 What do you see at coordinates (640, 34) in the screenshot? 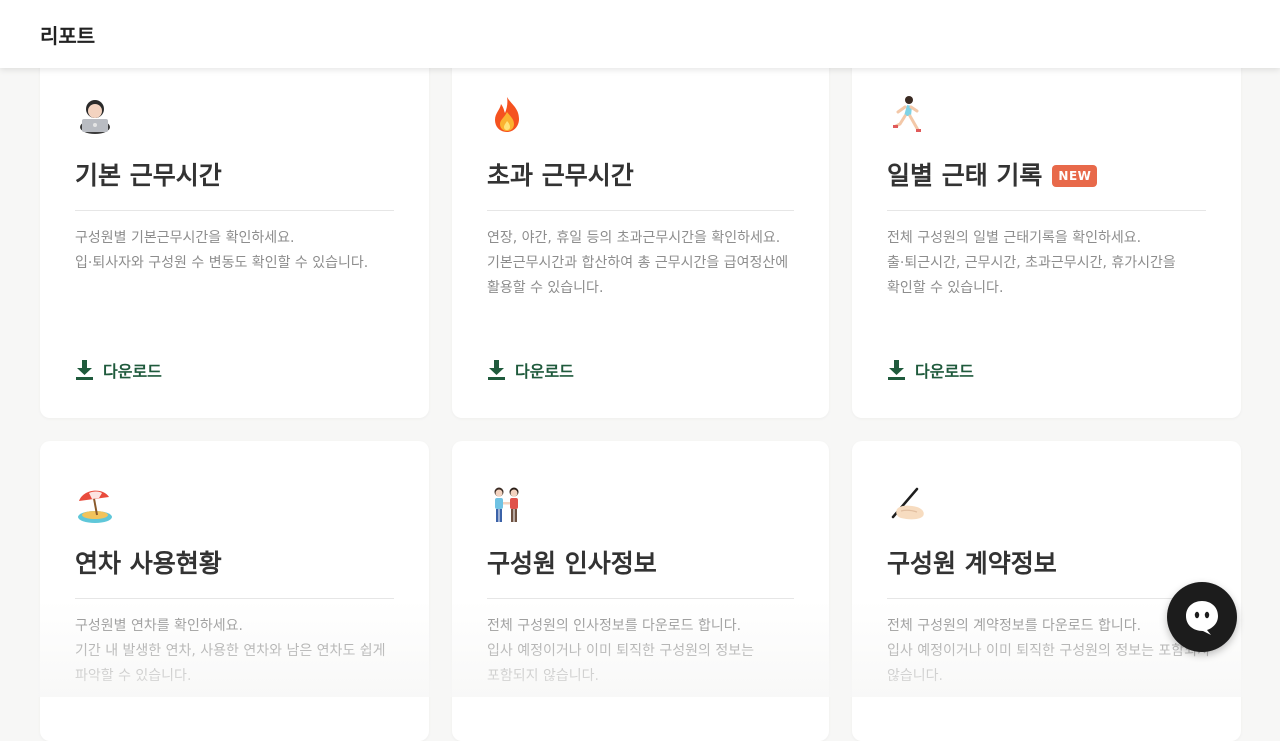
I see `top-header: 리포트` at bounding box center [640, 34].